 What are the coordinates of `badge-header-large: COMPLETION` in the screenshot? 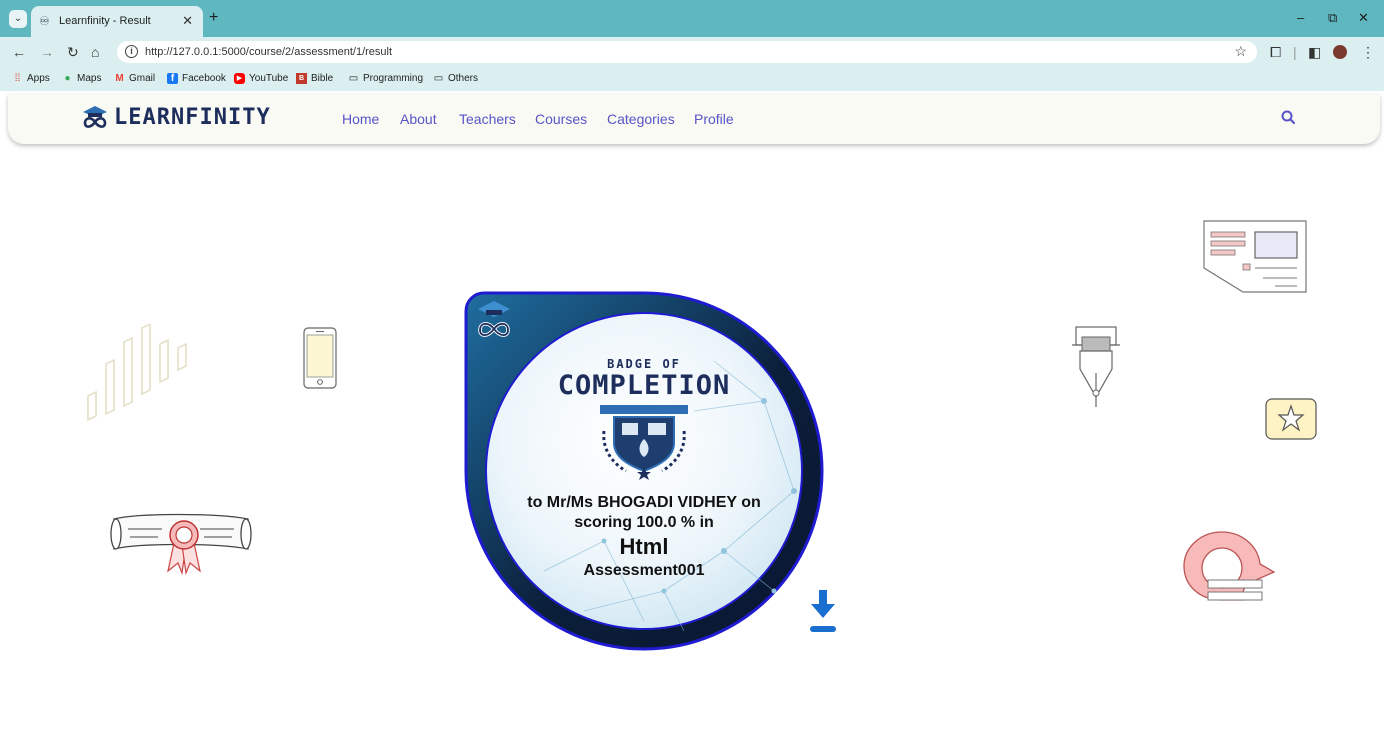 It's located at (644, 385).